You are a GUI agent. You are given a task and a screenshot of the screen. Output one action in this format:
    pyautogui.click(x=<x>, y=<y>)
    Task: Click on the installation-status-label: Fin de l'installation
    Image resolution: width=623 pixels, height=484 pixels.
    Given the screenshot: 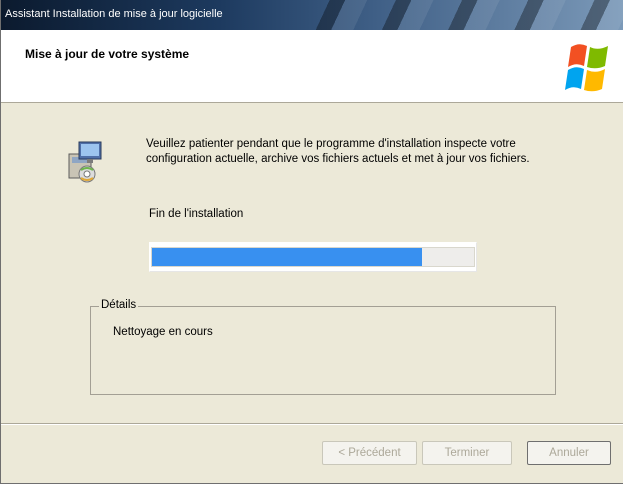 What is the action you would take?
    pyautogui.click(x=196, y=214)
    